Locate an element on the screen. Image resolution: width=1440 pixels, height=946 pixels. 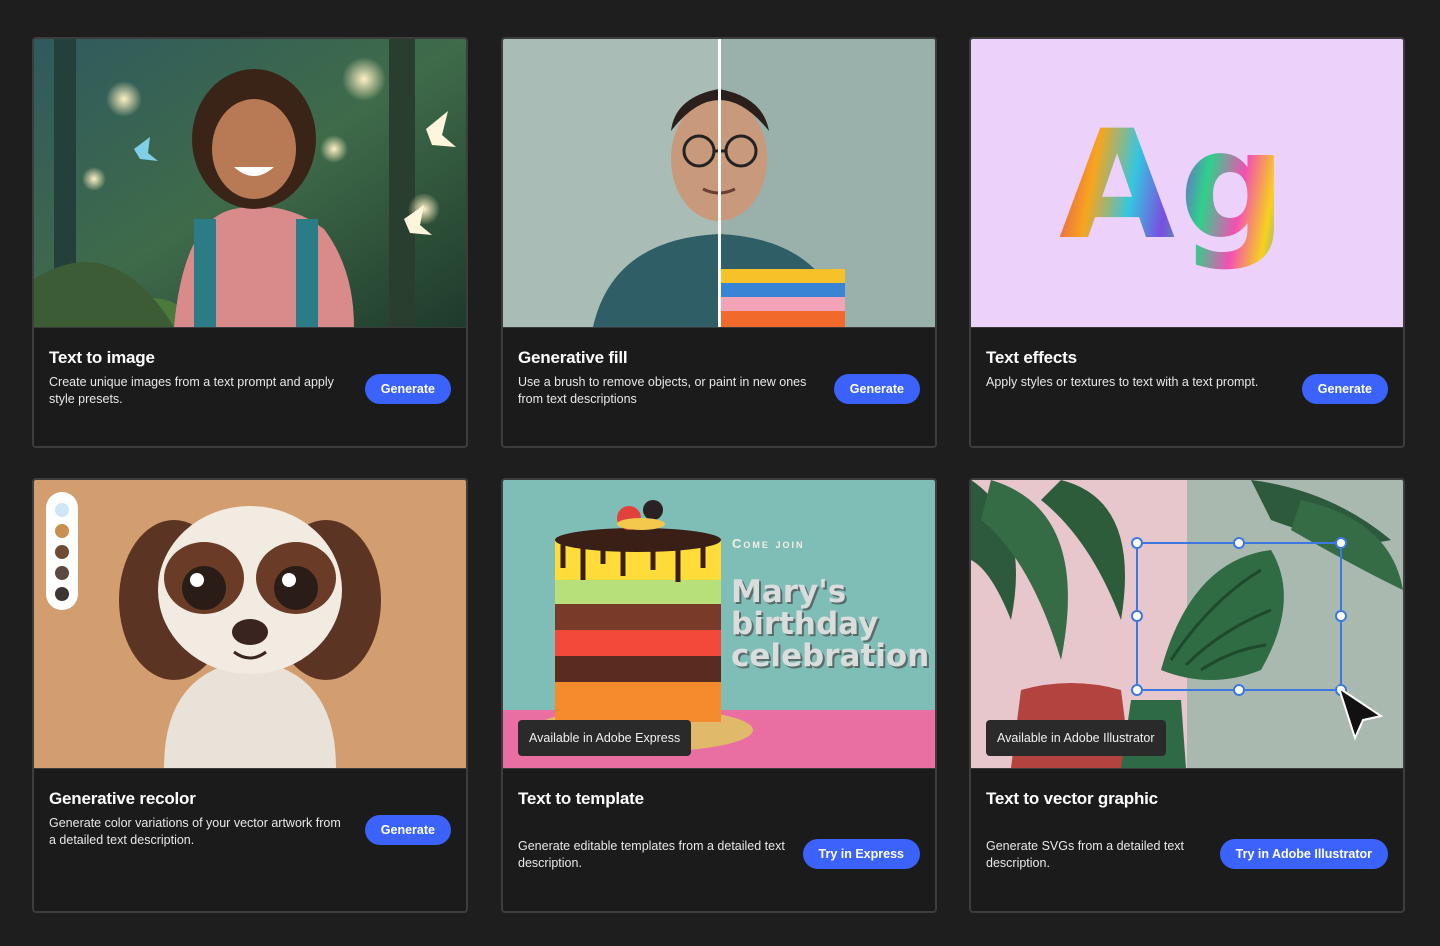
card-title: Generative recolor is located at coordinates (122, 798).